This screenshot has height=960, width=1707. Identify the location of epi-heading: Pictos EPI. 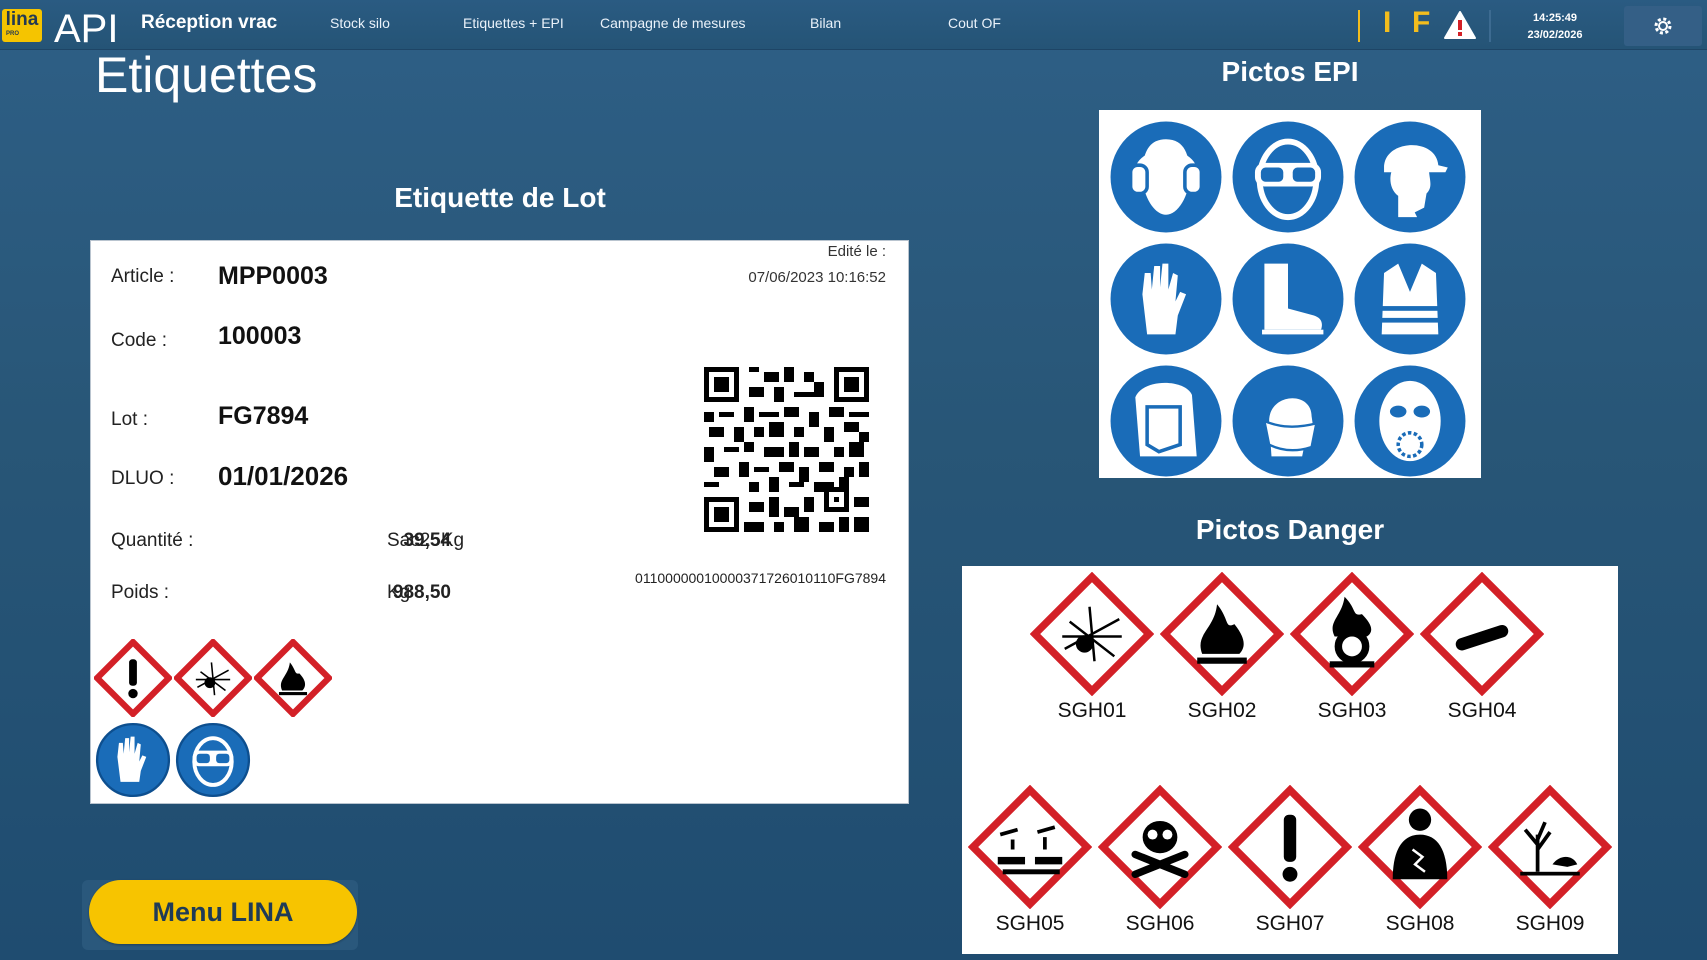
(1290, 71).